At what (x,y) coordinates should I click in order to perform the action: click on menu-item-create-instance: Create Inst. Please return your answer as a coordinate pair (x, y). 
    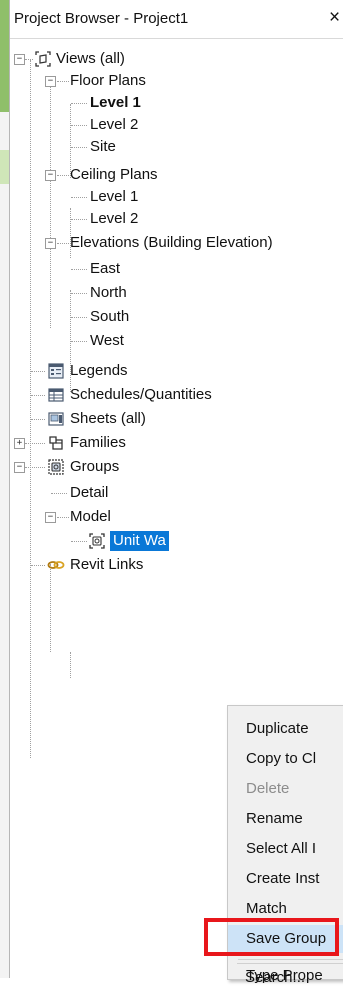
    Looking at the image, I should click on (285, 879).